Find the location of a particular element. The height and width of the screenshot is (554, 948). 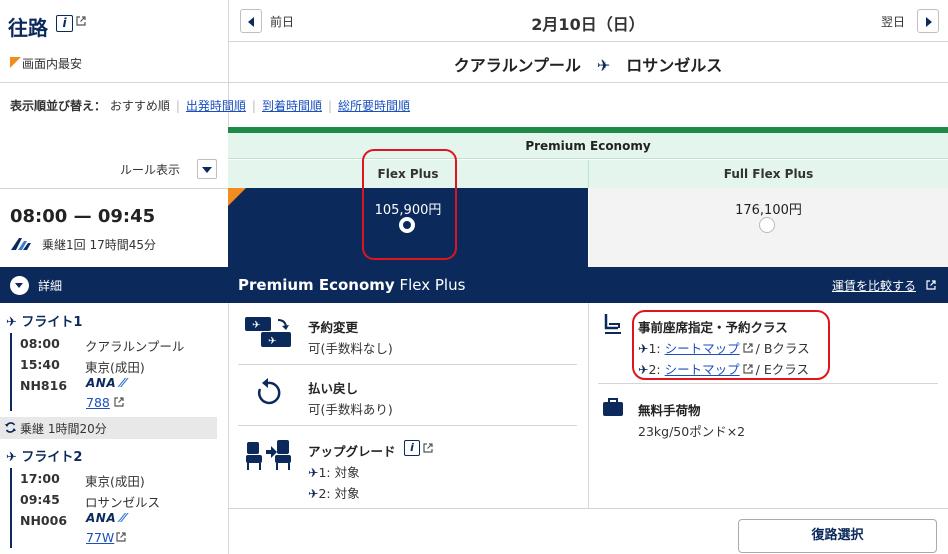

refund-icon is located at coordinates (269, 391).